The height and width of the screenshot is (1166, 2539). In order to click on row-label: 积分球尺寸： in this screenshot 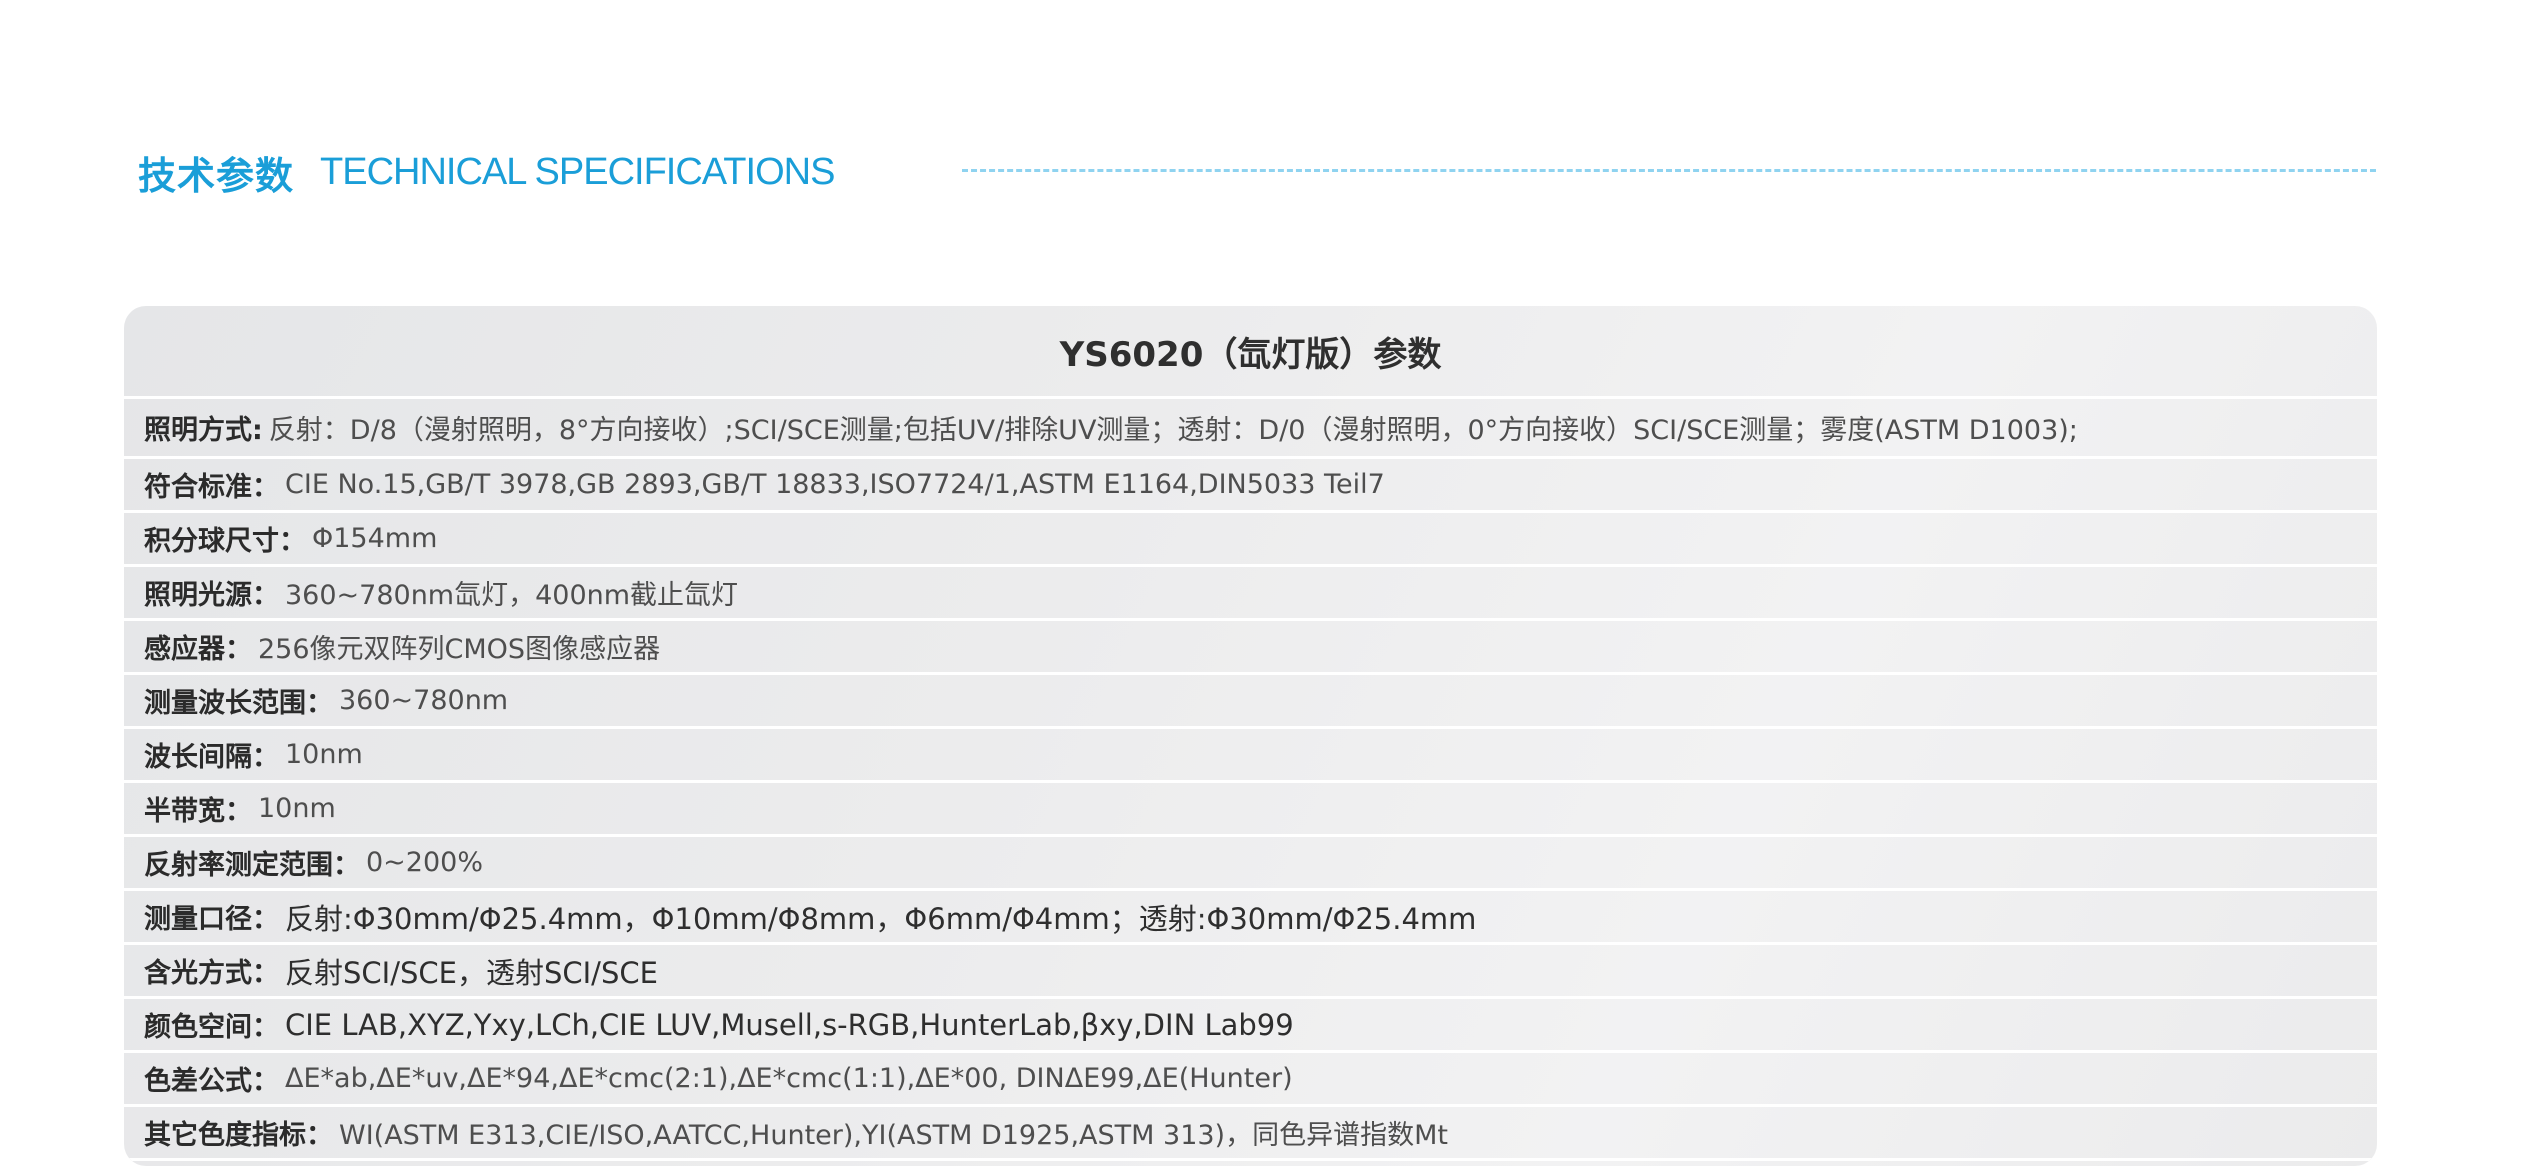, I will do `click(225, 541)`.